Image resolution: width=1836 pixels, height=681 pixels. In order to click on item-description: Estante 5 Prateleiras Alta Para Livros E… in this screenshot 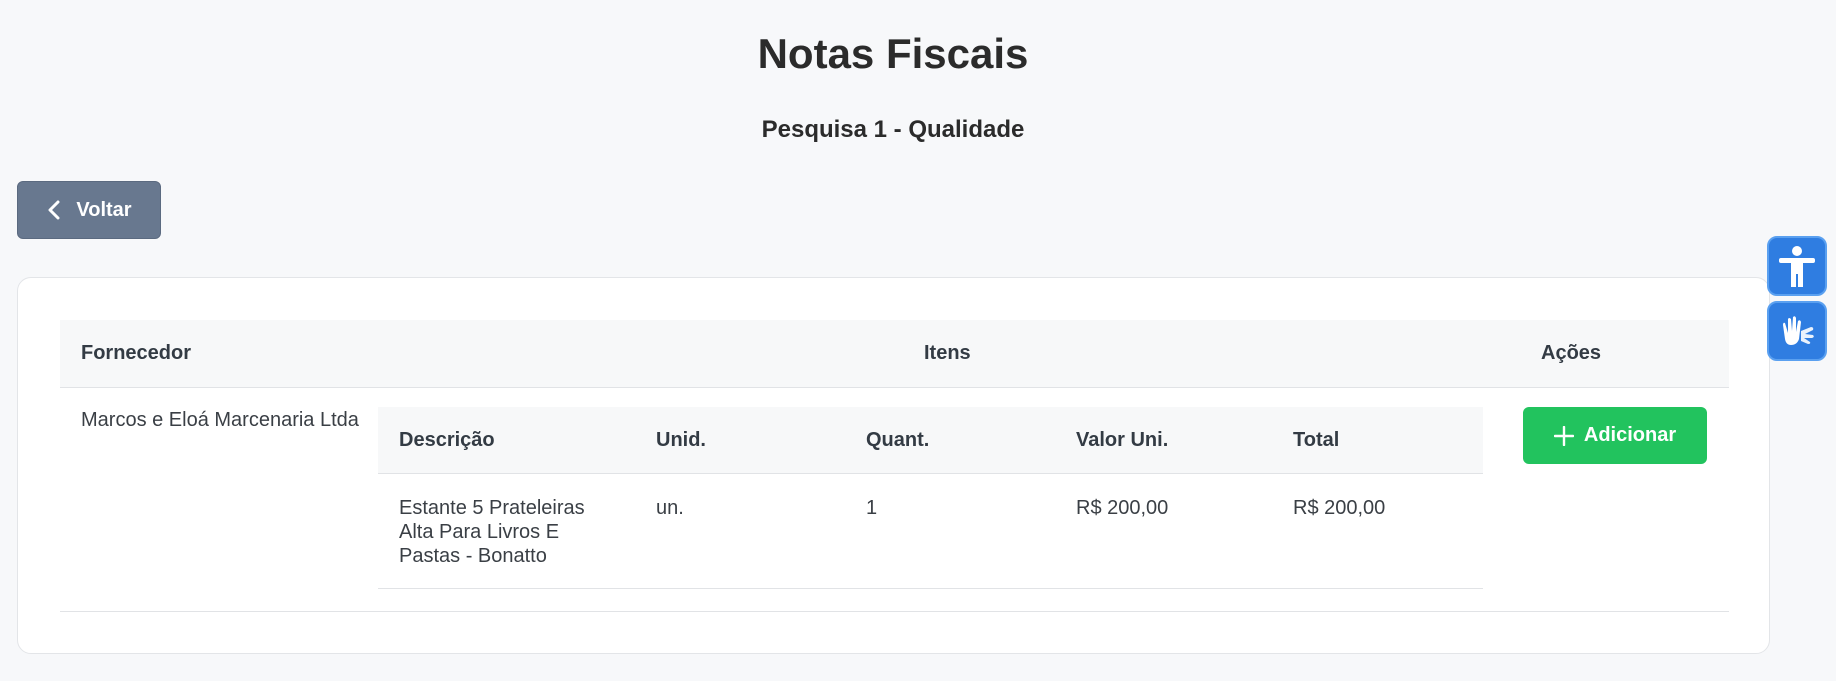, I will do `click(492, 532)`.